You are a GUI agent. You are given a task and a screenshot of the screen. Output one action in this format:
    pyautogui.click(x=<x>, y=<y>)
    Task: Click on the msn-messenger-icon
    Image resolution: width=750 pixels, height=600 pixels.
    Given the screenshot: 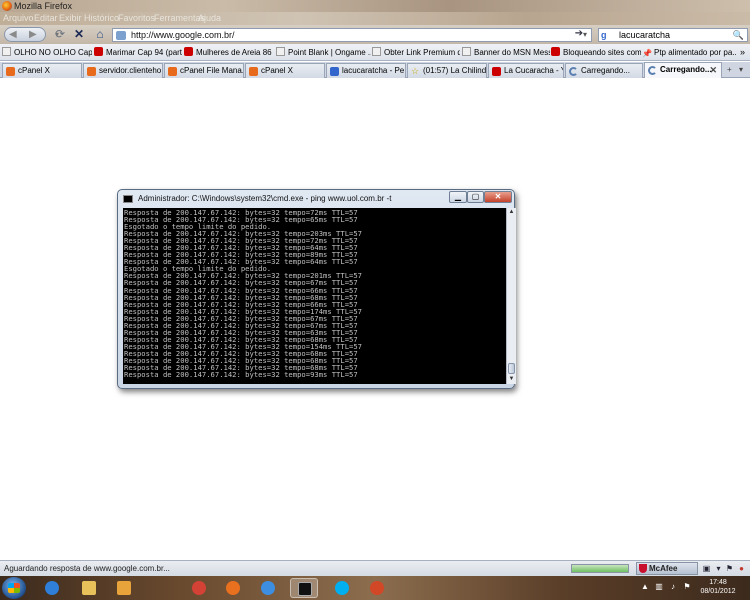 What is the action you would take?
    pyautogui.click(x=268, y=588)
    